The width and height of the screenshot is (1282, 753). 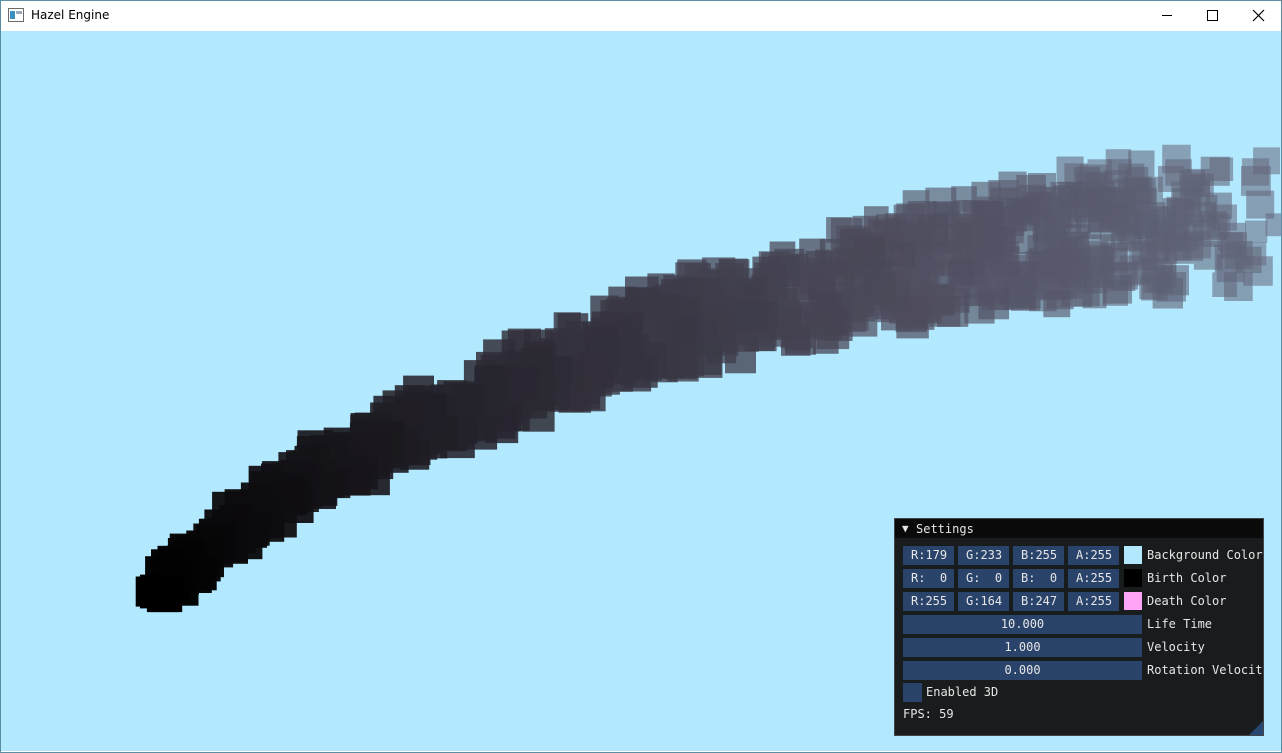 What do you see at coordinates (641, 15) in the screenshot?
I see `title-bar: Hazel Engine` at bounding box center [641, 15].